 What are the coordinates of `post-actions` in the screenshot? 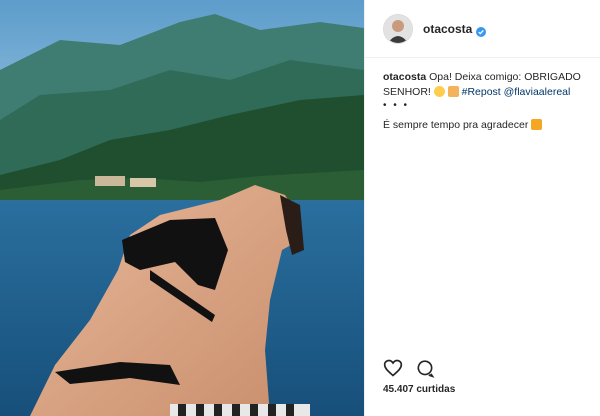 It's located at (409, 368).